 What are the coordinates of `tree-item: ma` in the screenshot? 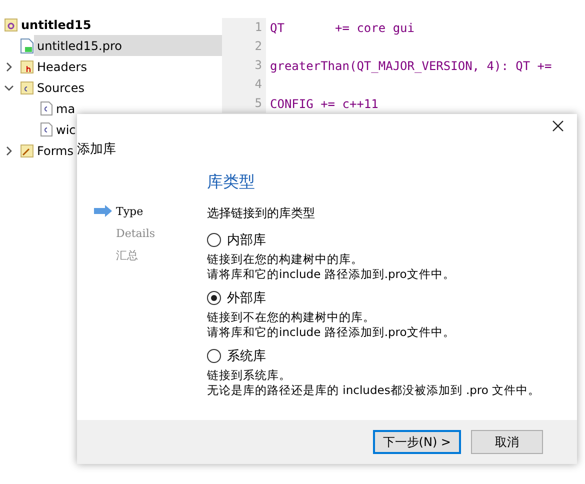 It's located at (64, 108).